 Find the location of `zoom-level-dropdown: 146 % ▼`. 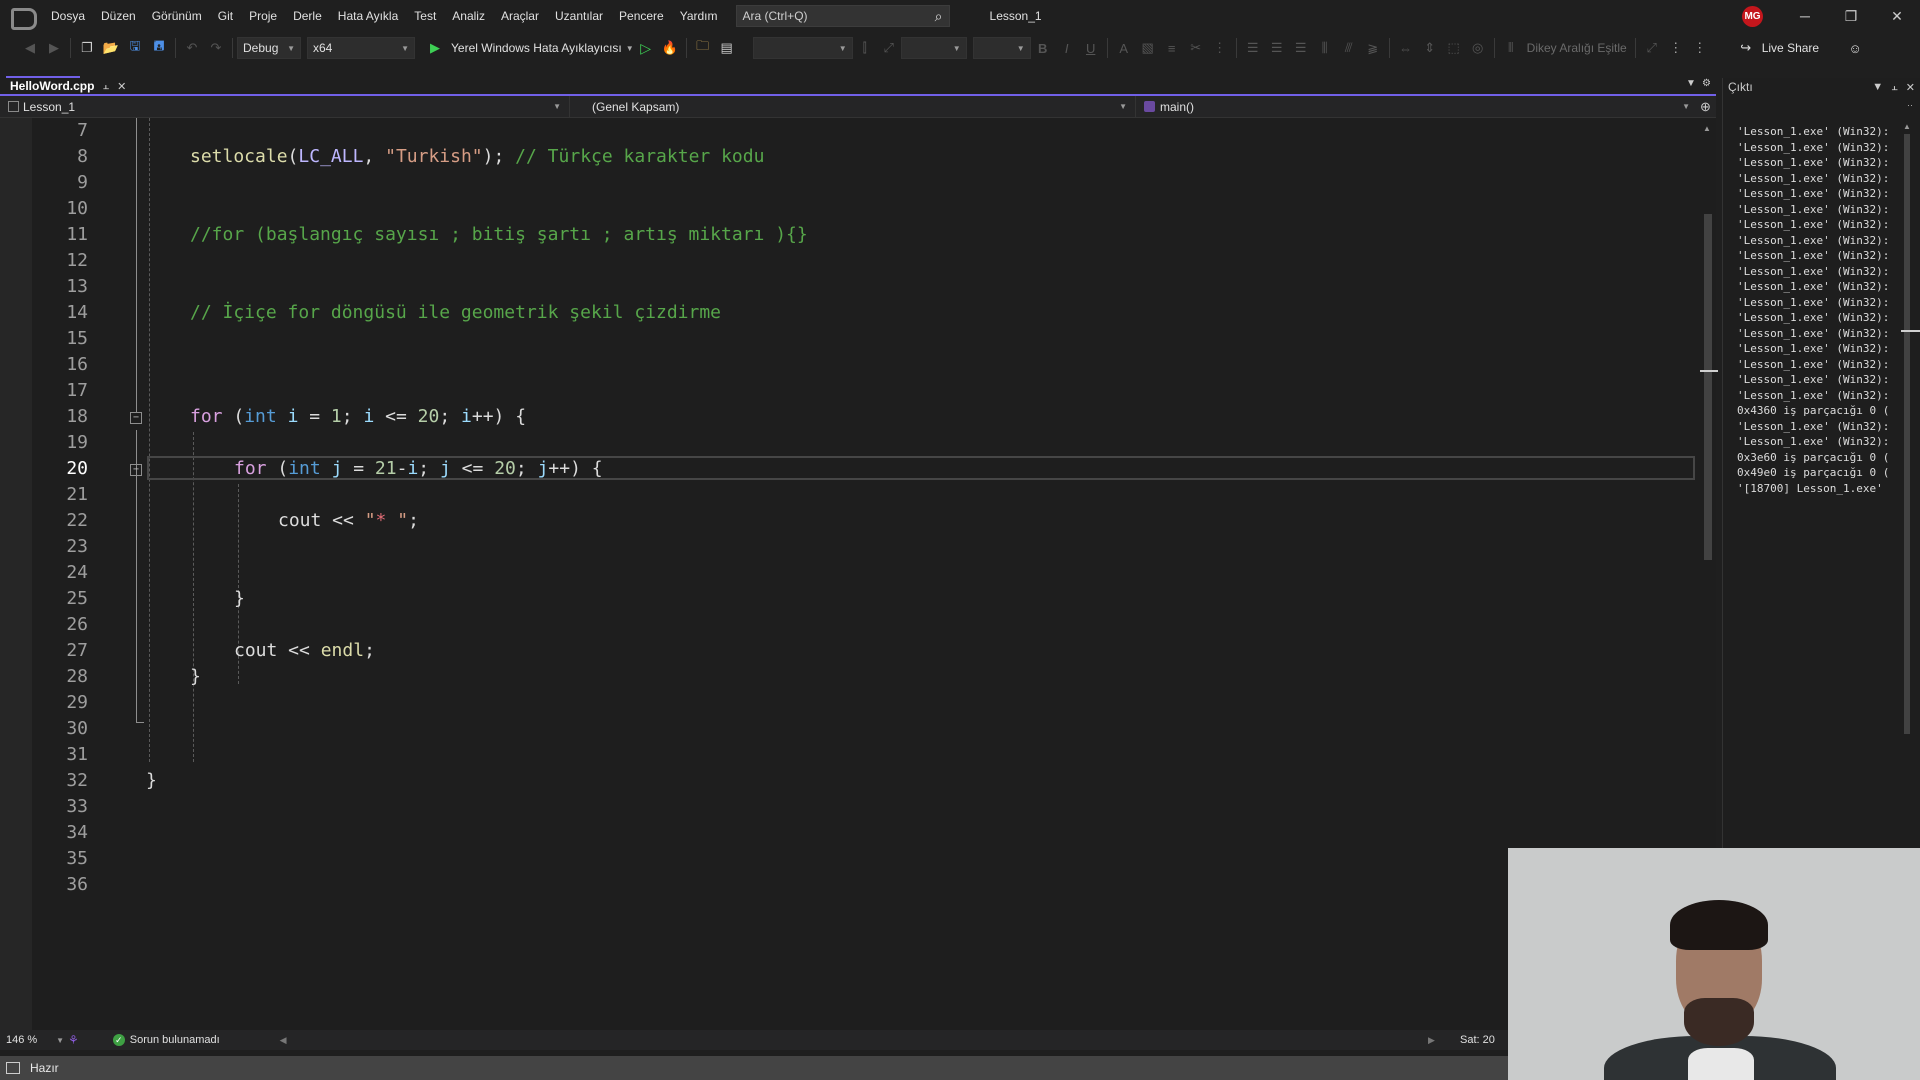

zoom-level-dropdown: 146 % ▼ is located at coordinates (35, 1040).